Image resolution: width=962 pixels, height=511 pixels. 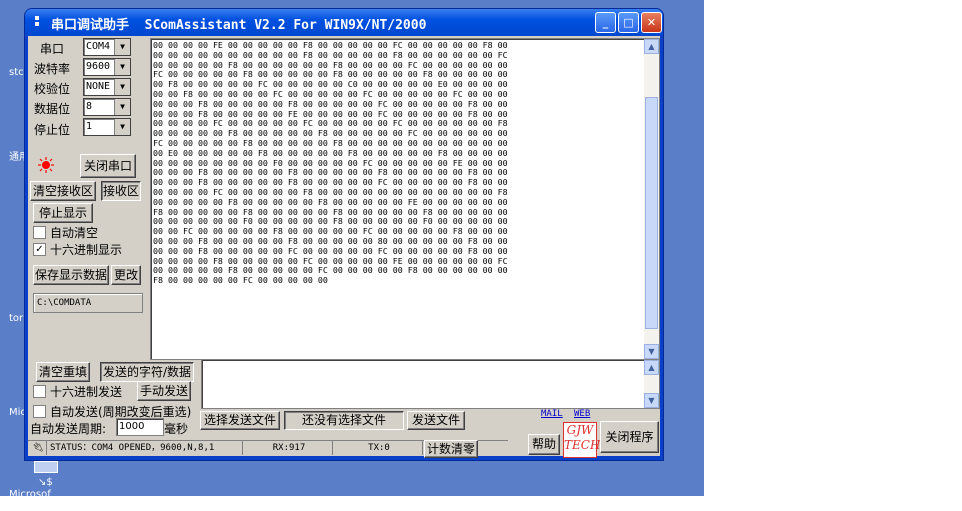 I want to click on gjw-tech-logo: GJW TECH, so click(x=581, y=440).